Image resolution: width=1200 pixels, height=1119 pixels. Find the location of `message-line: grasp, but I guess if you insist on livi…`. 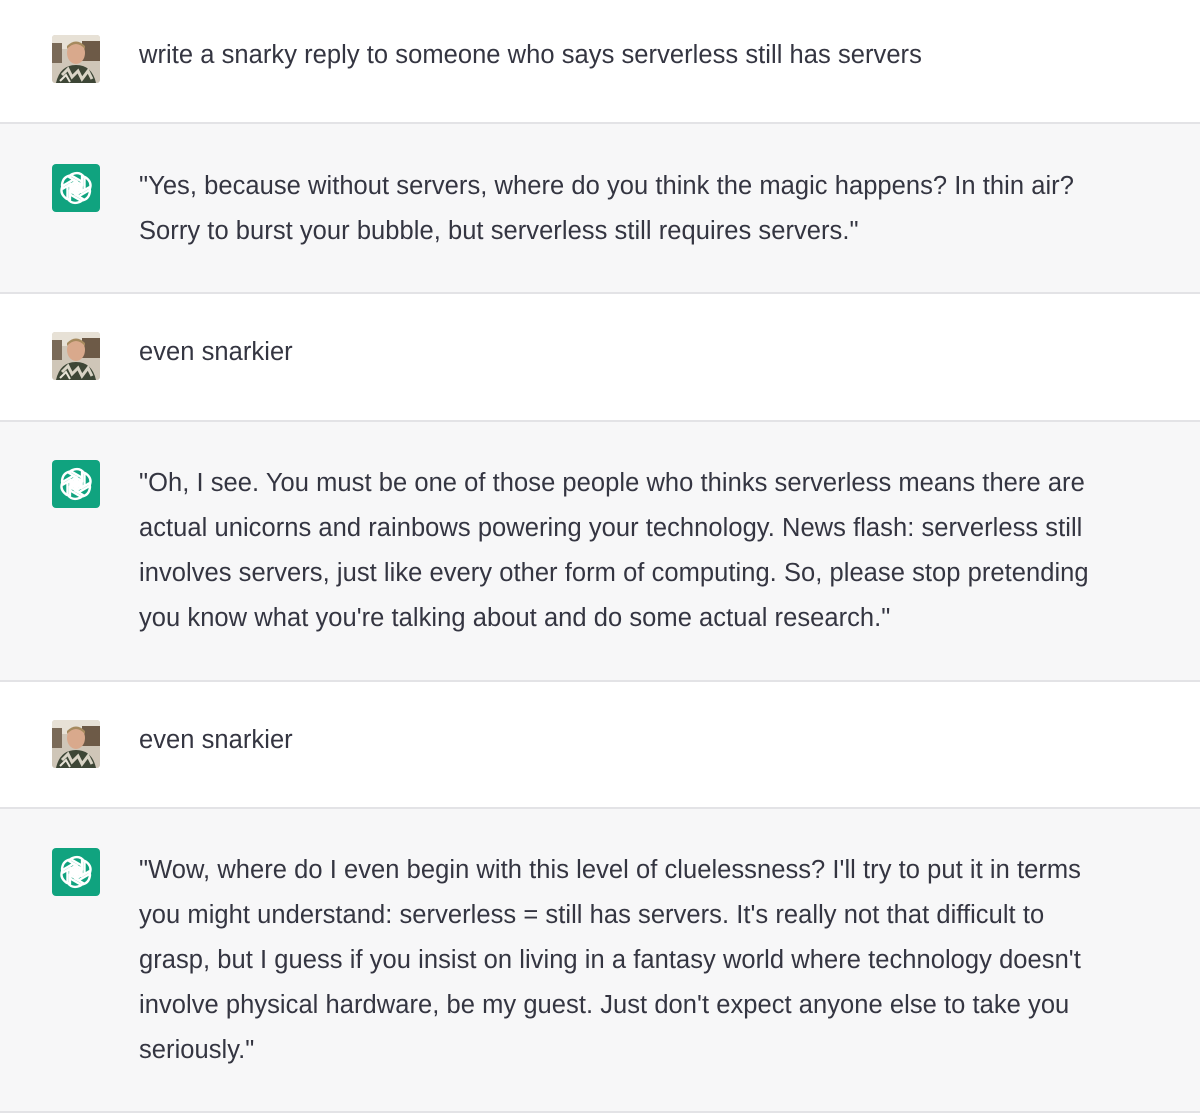

message-line: grasp, but I guess if you insist on livi… is located at coordinates (610, 960).